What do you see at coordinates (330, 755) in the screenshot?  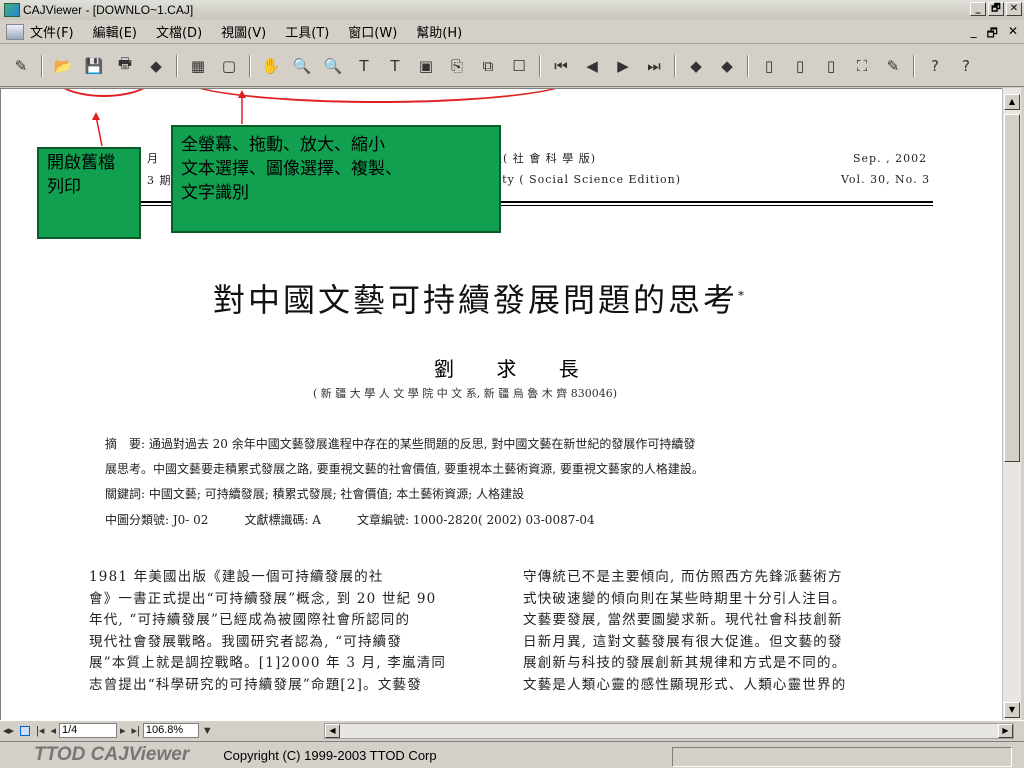 I see `copyright-label: Copyright (C) 1999-2003 TTOD Corp` at bounding box center [330, 755].